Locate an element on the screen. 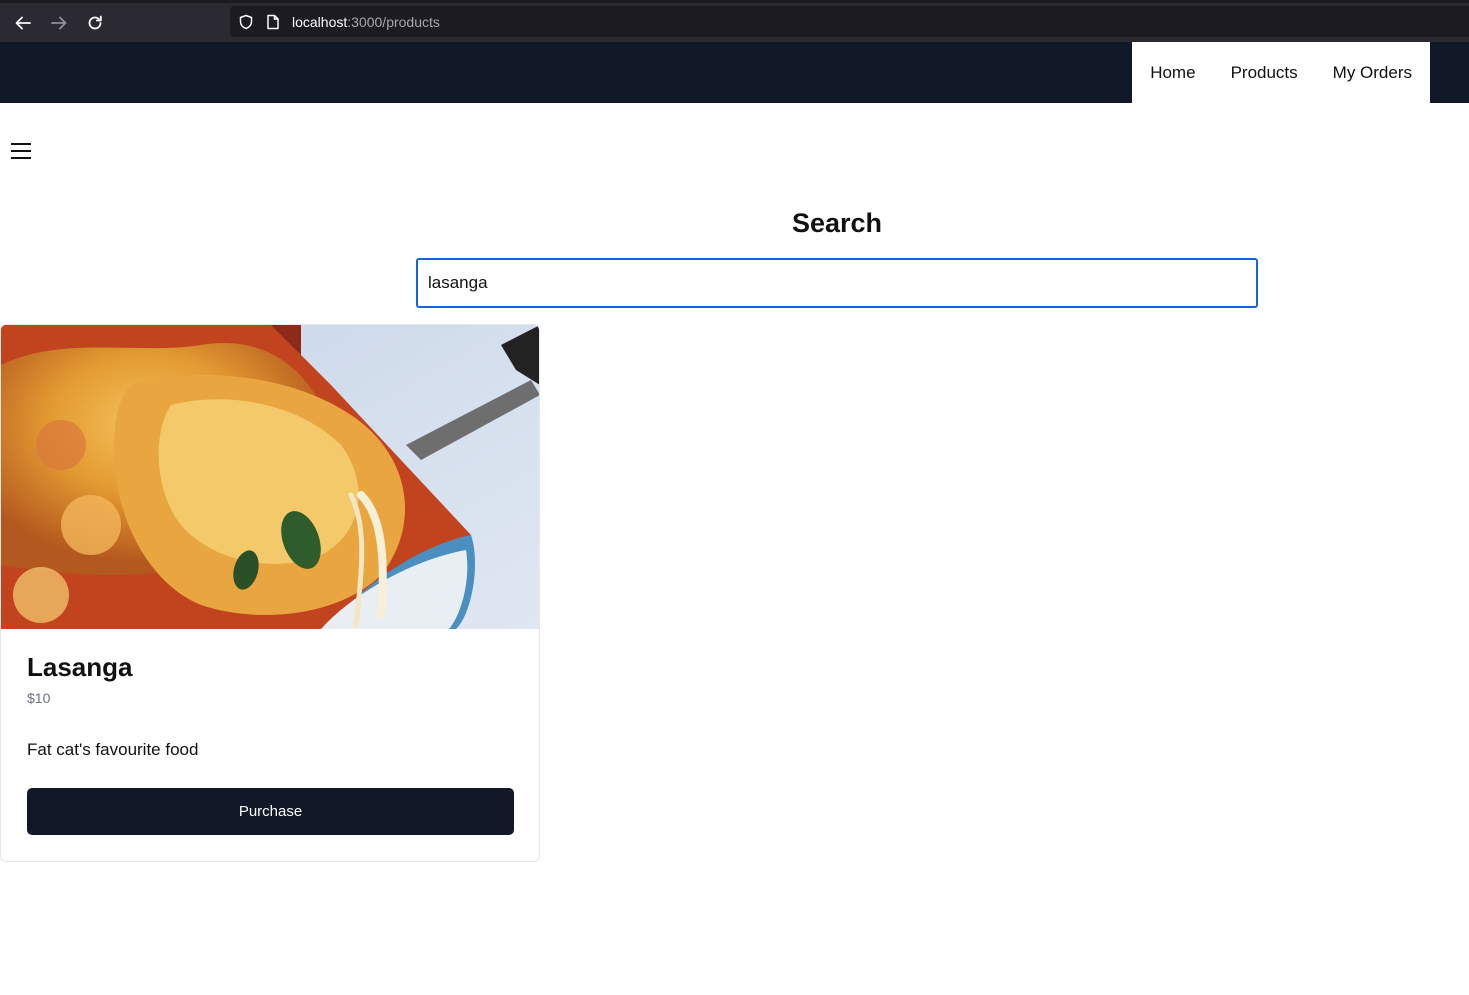 The height and width of the screenshot is (995, 1469). url-text: localhost:3000/products is located at coordinates (366, 22).